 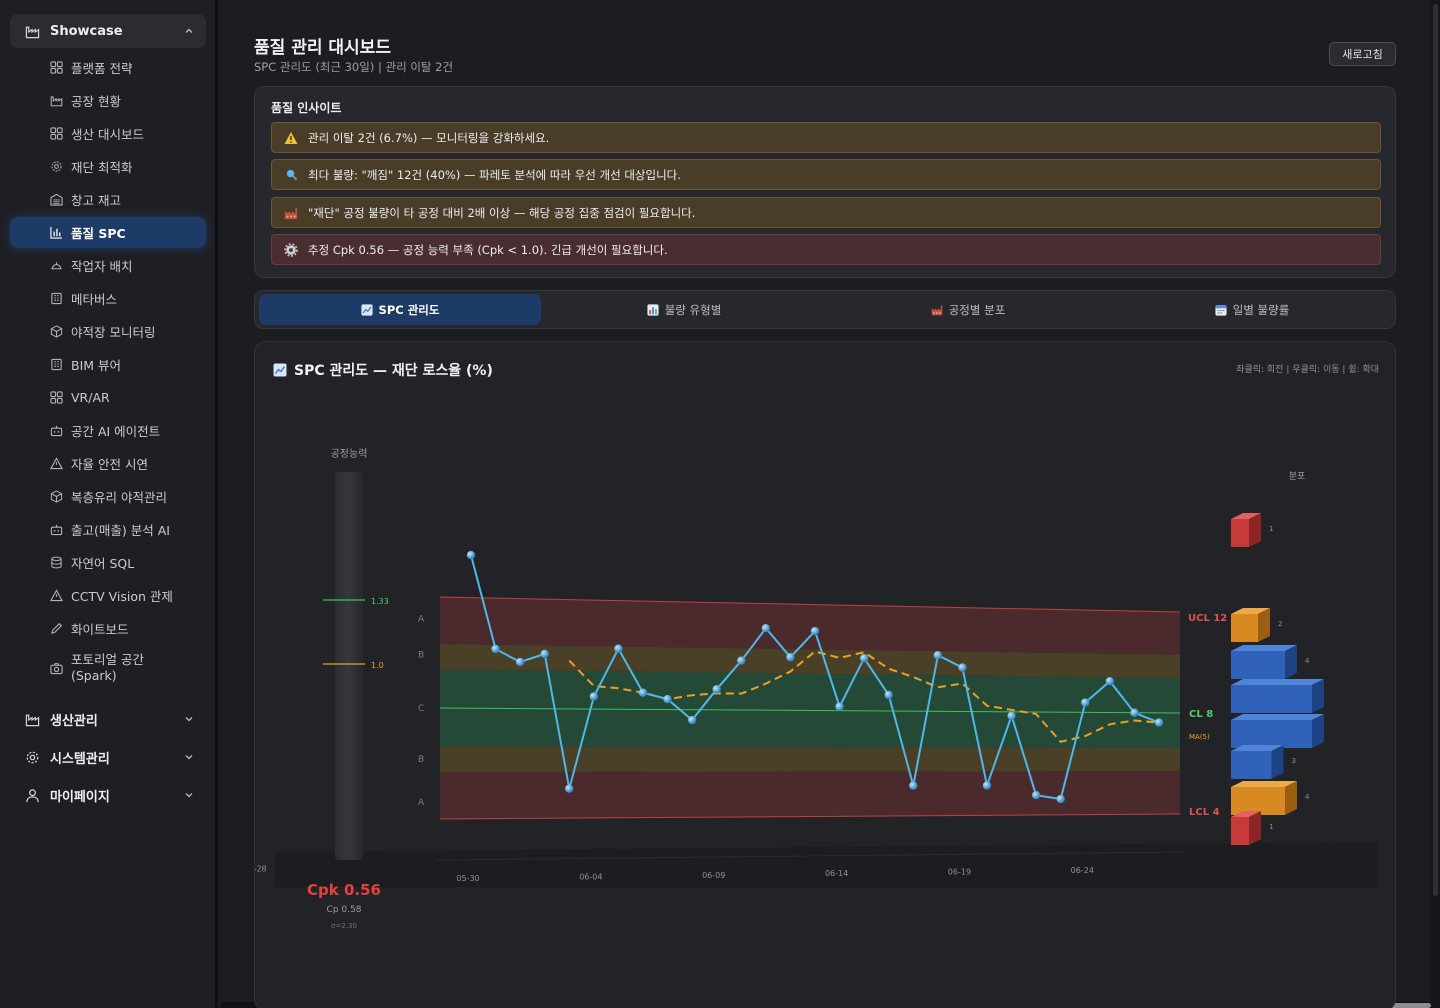 What do you see at coordinates (1294, 761) in the screenshot?
I see `distribution-count: 3` at bounding box center [1294, 761].